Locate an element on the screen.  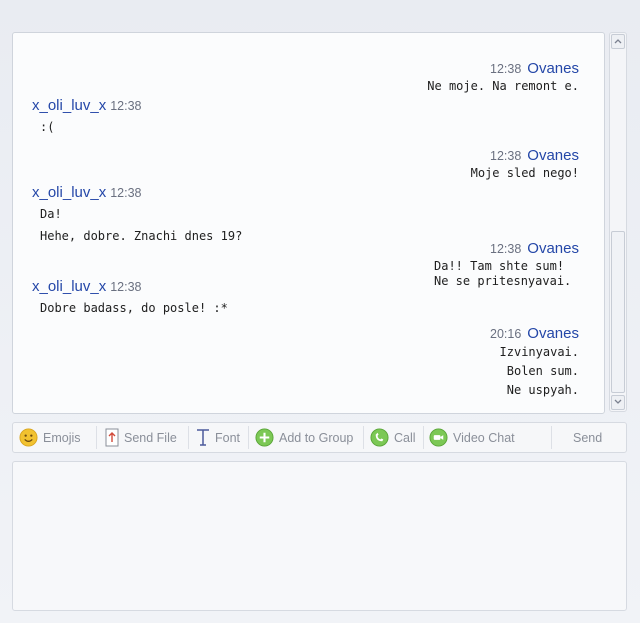
video-chat-button: Video Chat is located at coordinates (472, 437).